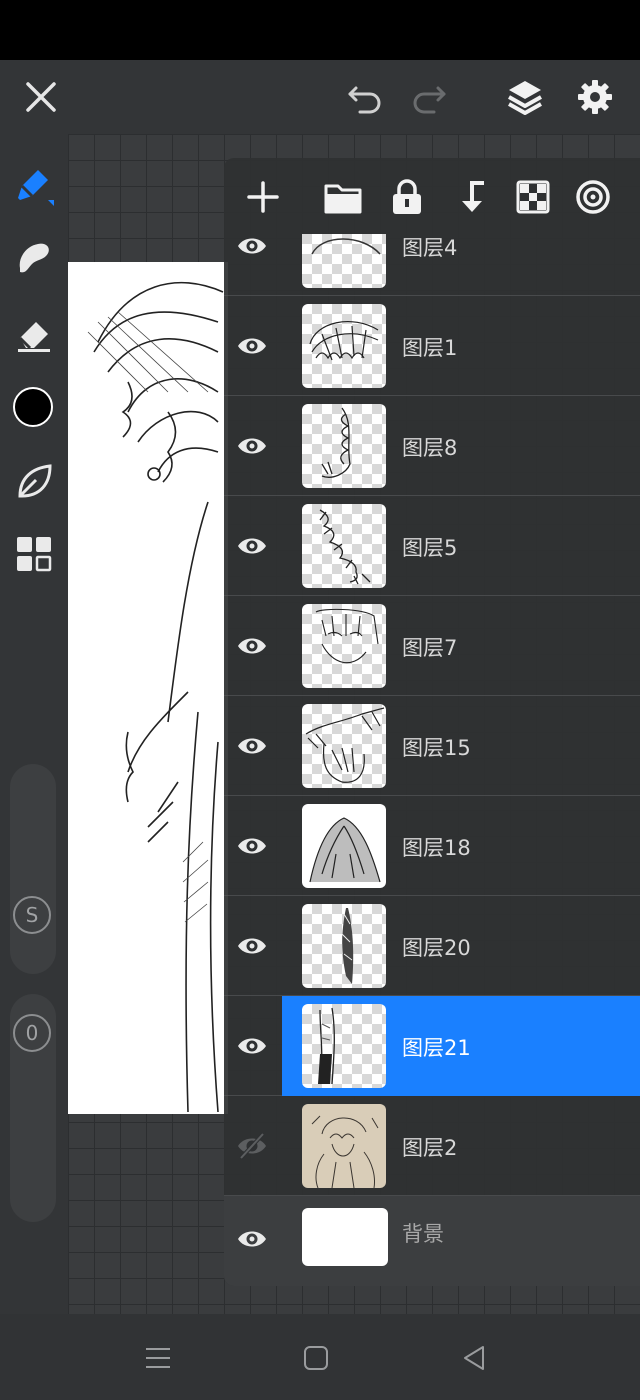  I want to click on layer-name: 图层2, so click(430, 1148).